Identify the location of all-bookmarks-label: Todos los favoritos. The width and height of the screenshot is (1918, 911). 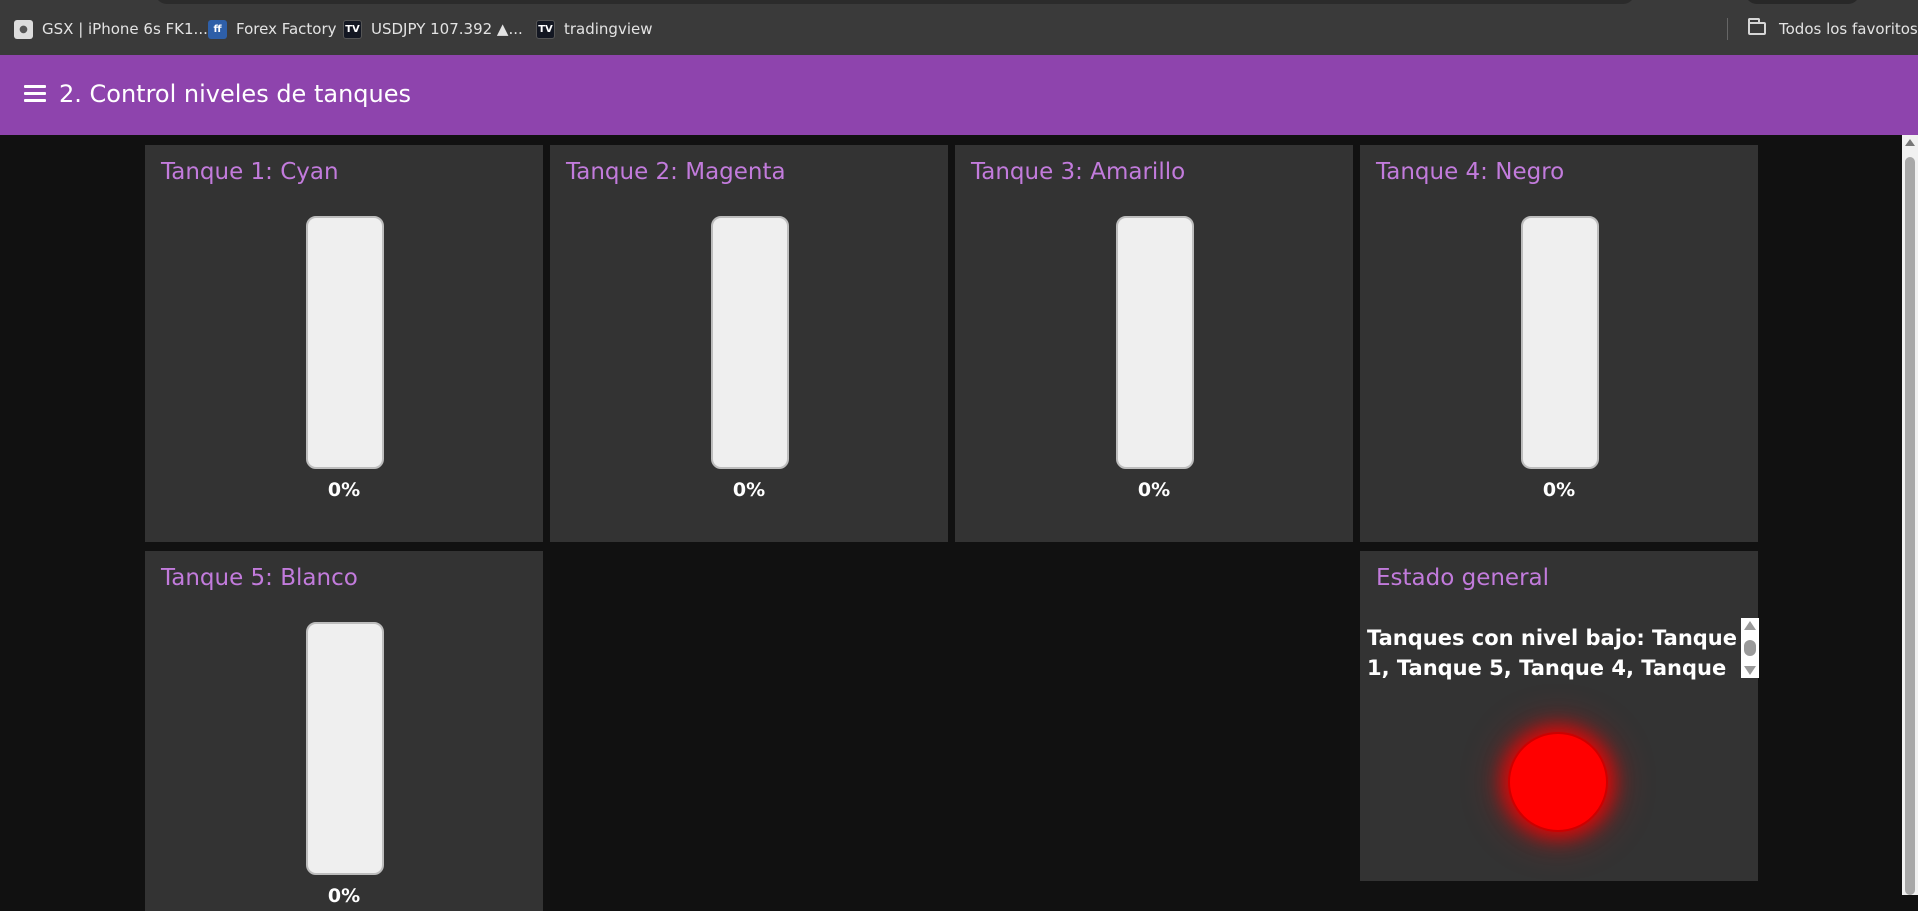
(1848, 29).